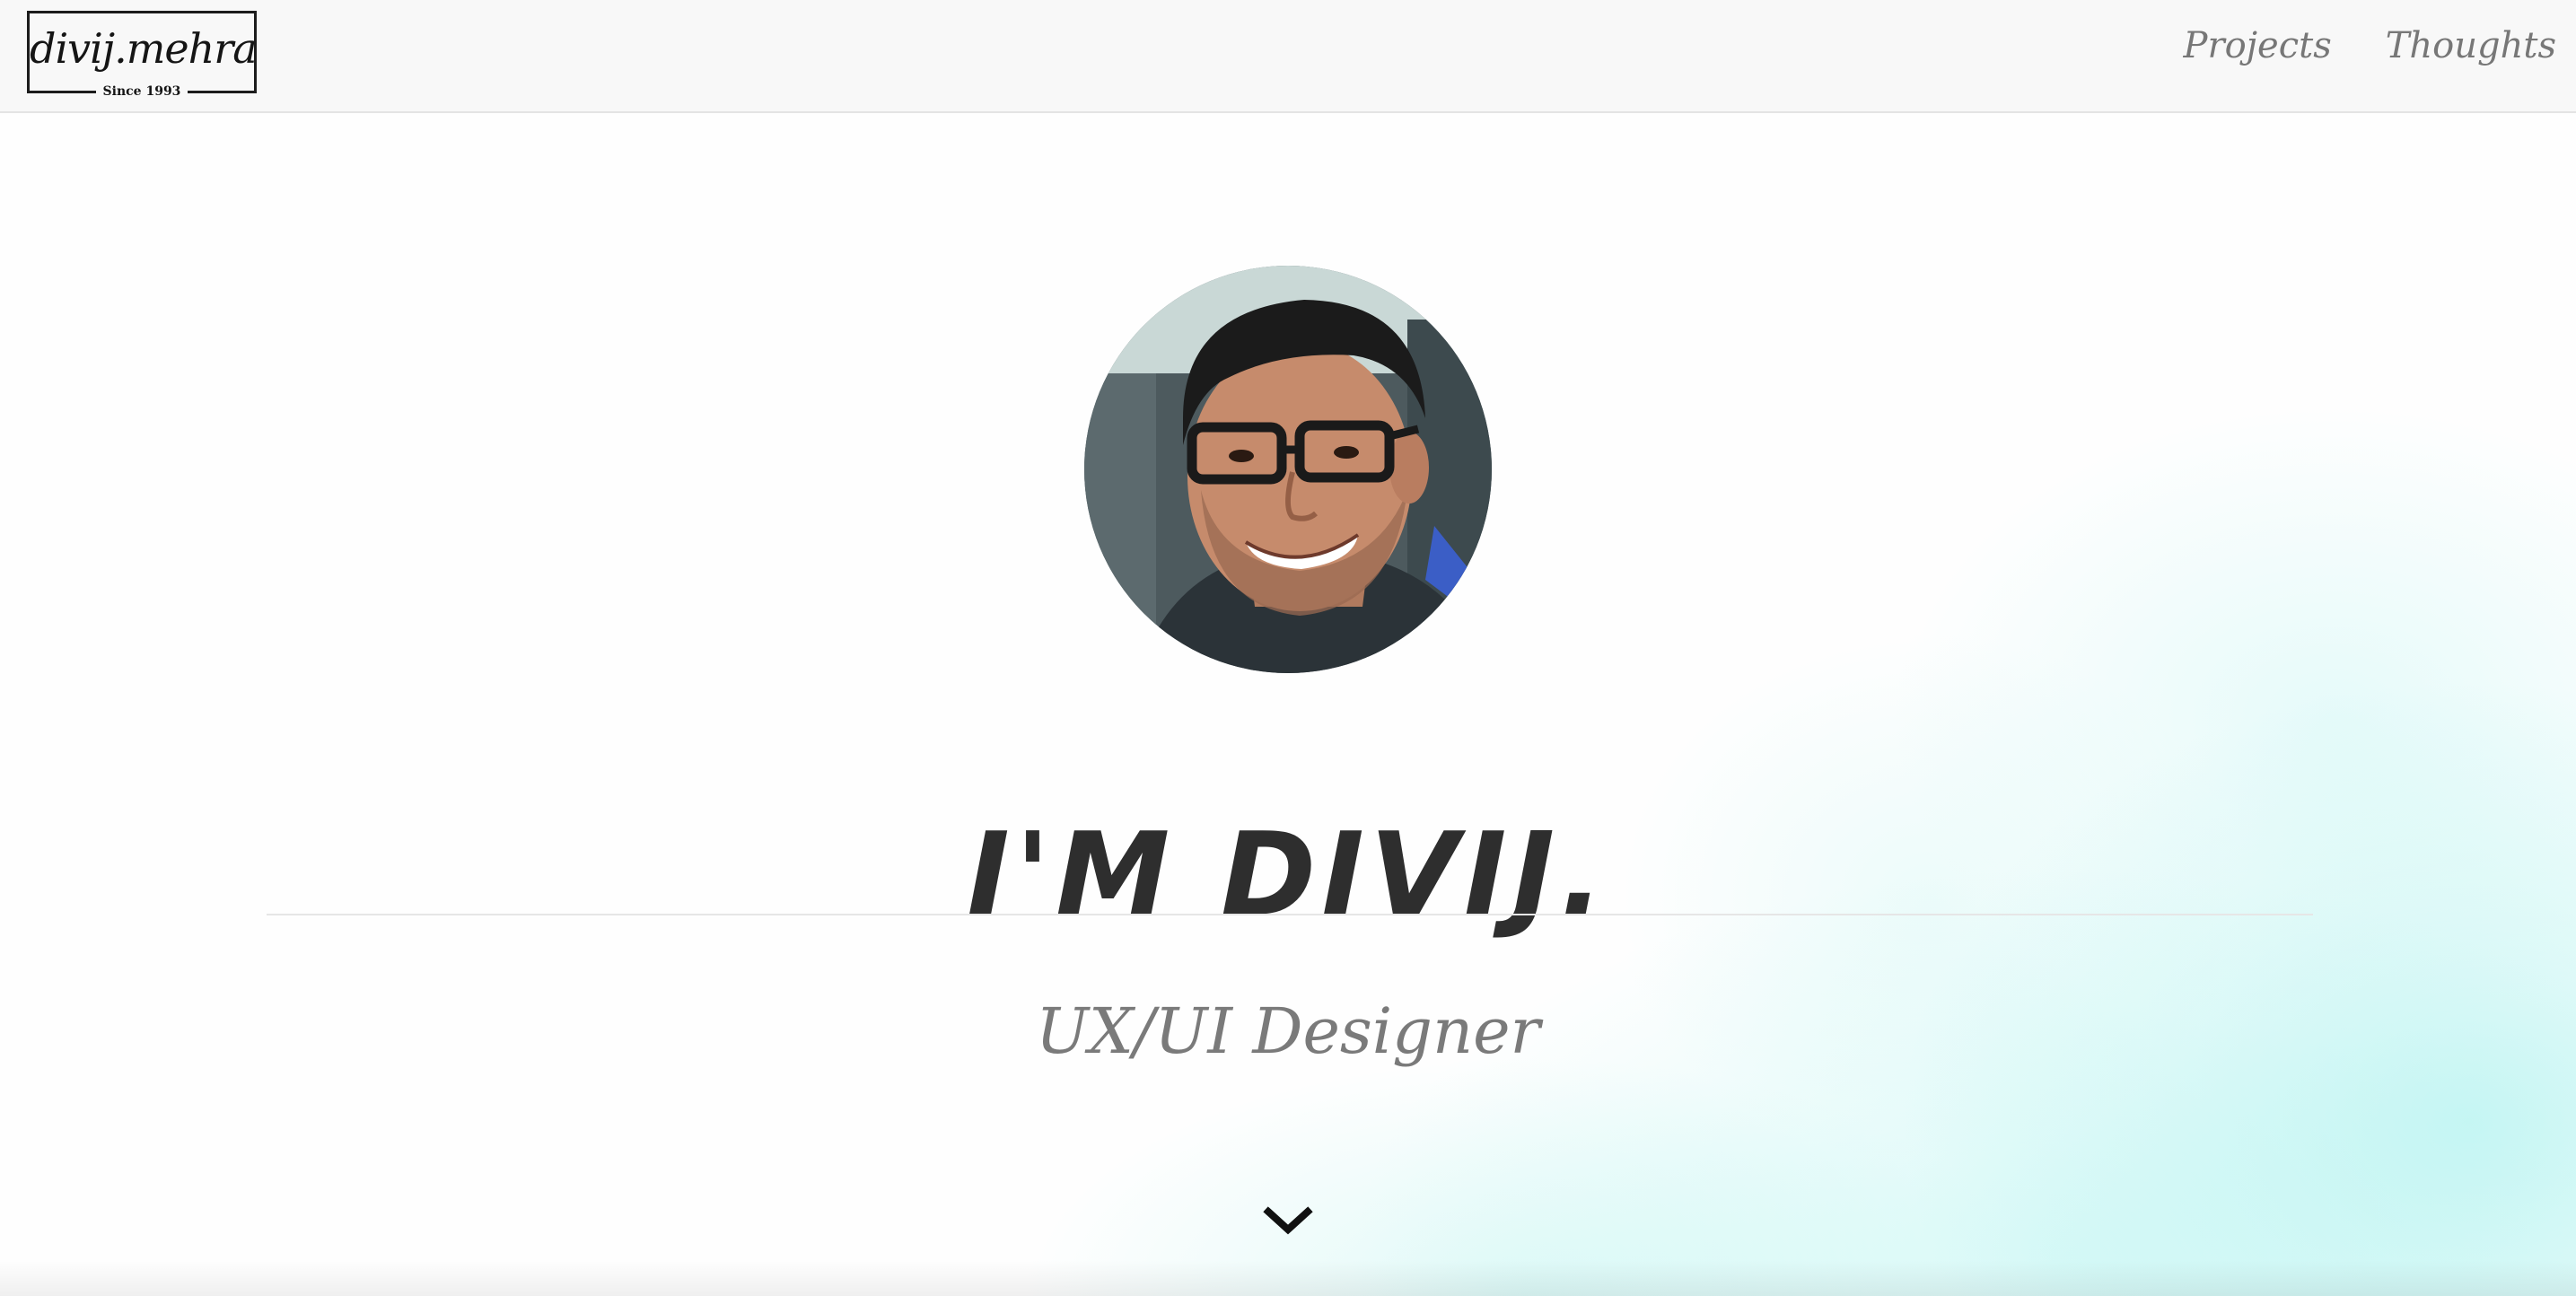  What do you see at coordinates (1290, 914) in the screenshot?
I see `hero-divider` at bounding box center [1290, 914].